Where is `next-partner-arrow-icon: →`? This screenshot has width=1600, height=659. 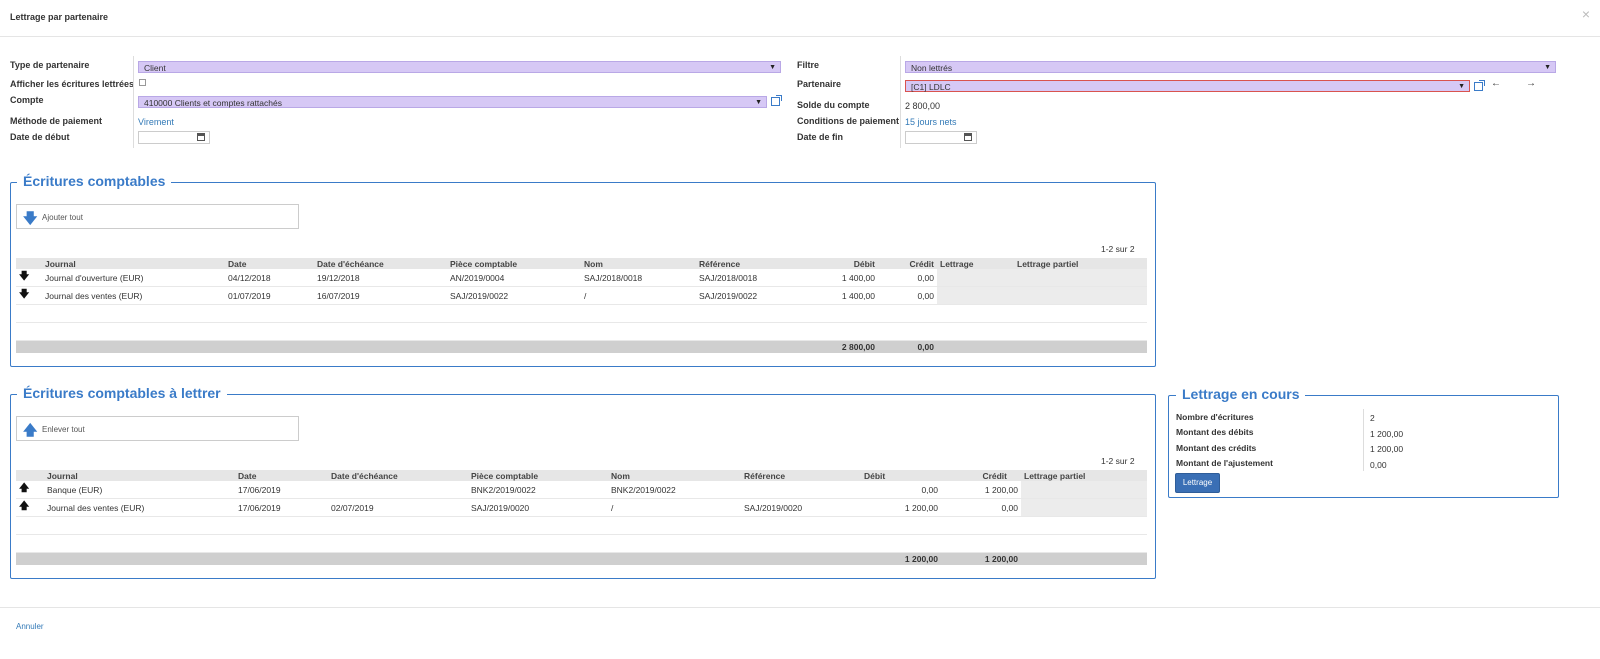
next-partner-arrow-icon: → is located at coordinates (1531, 83).